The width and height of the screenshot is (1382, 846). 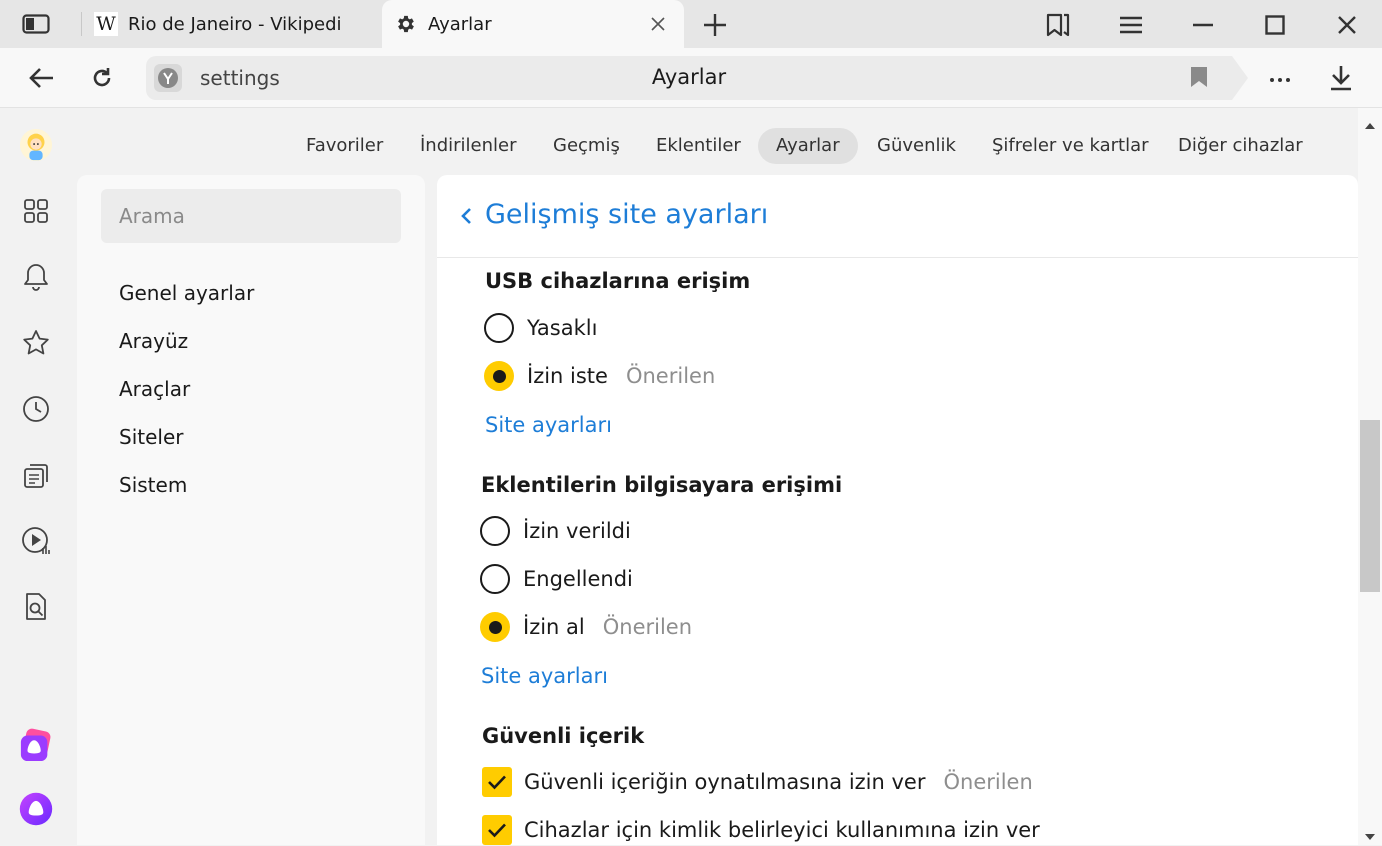 I want to click on news-feed-icon, so click(x=36, y=475).